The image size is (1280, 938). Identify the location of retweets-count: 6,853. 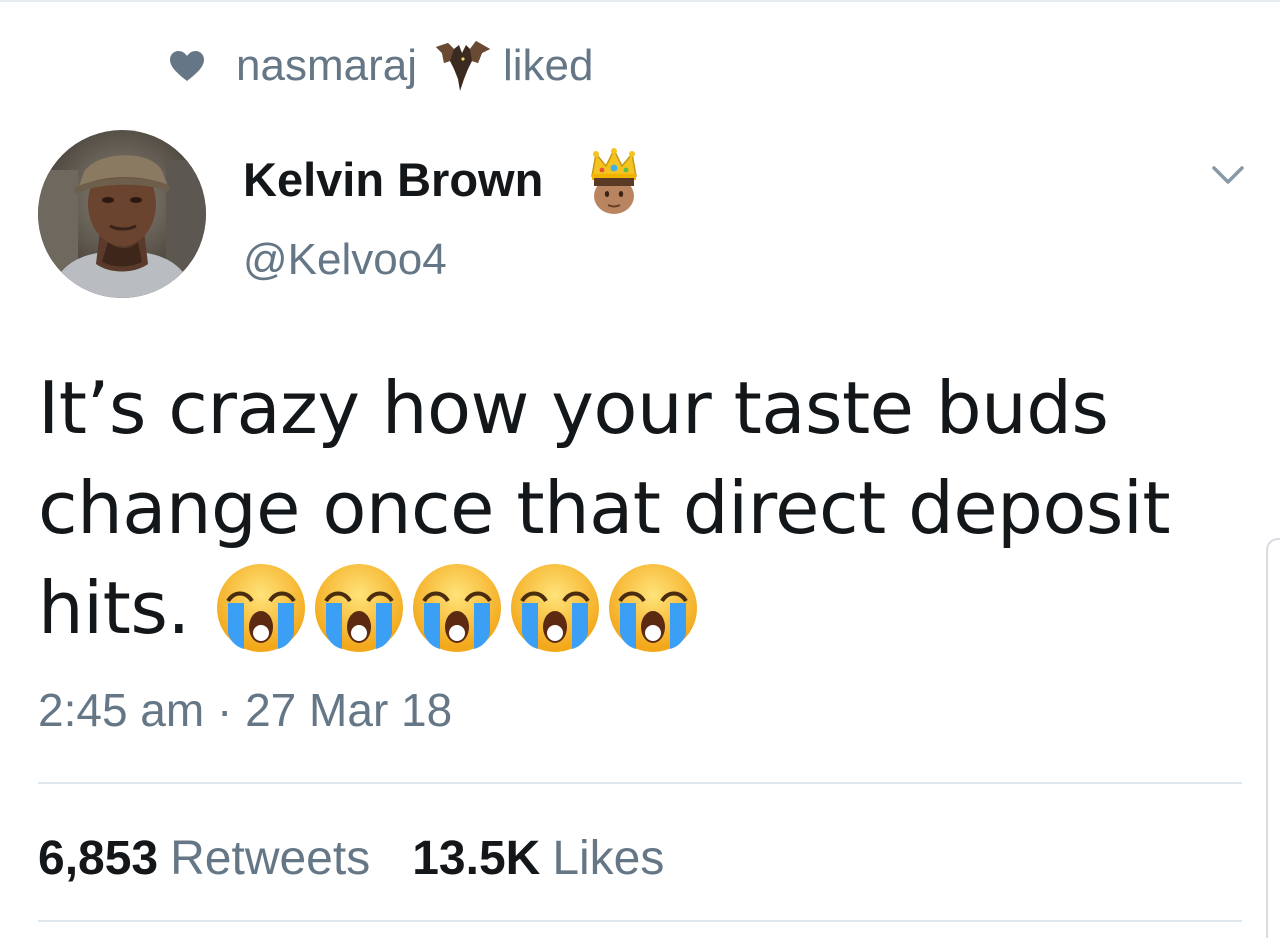
(98, 859).